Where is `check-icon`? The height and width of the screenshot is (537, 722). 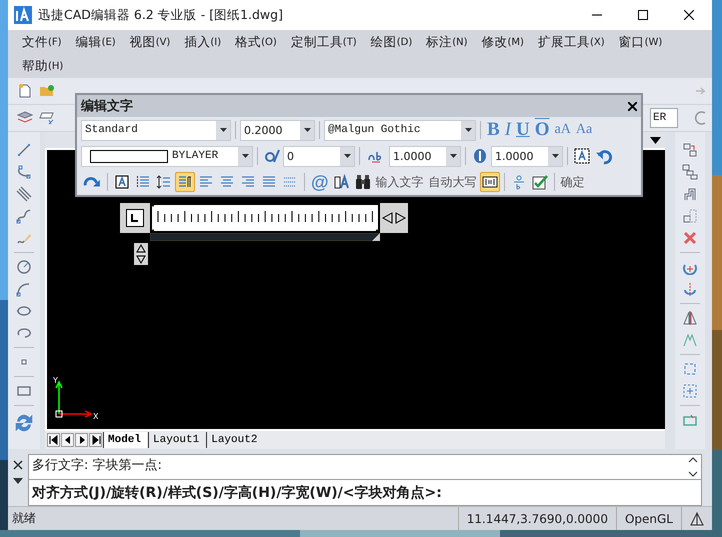 check-icon is located at coordinates (540, 182).